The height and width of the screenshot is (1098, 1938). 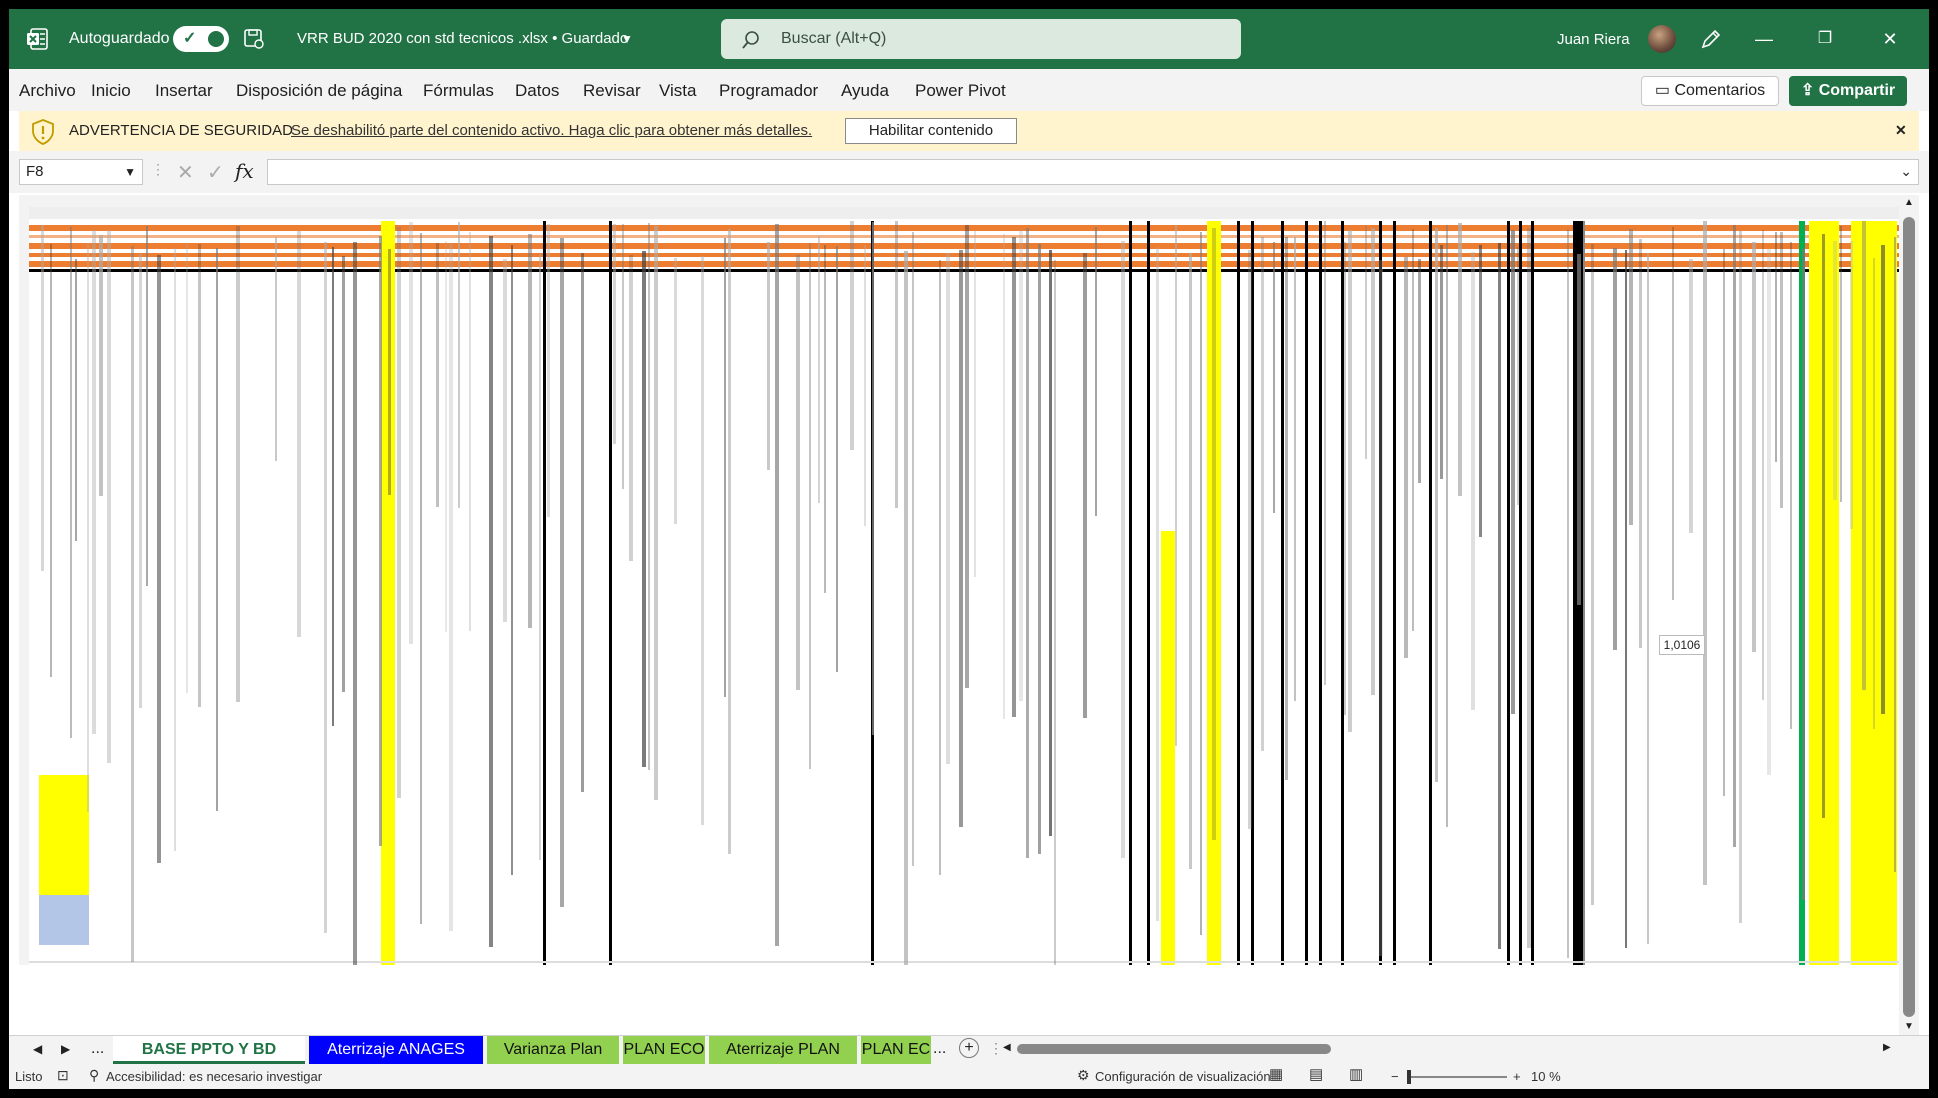 I want to click on save-icon, so click(x=254, y=39).